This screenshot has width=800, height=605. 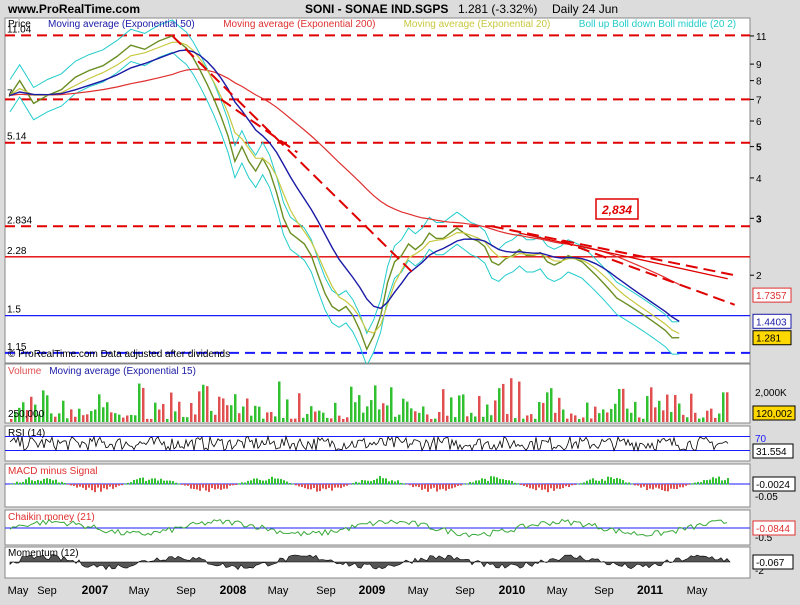 What do you see at coordinates (759, 82) in the screenshot?
I see `price-axis-tick-2: 8` at bounding box center [759, 82].